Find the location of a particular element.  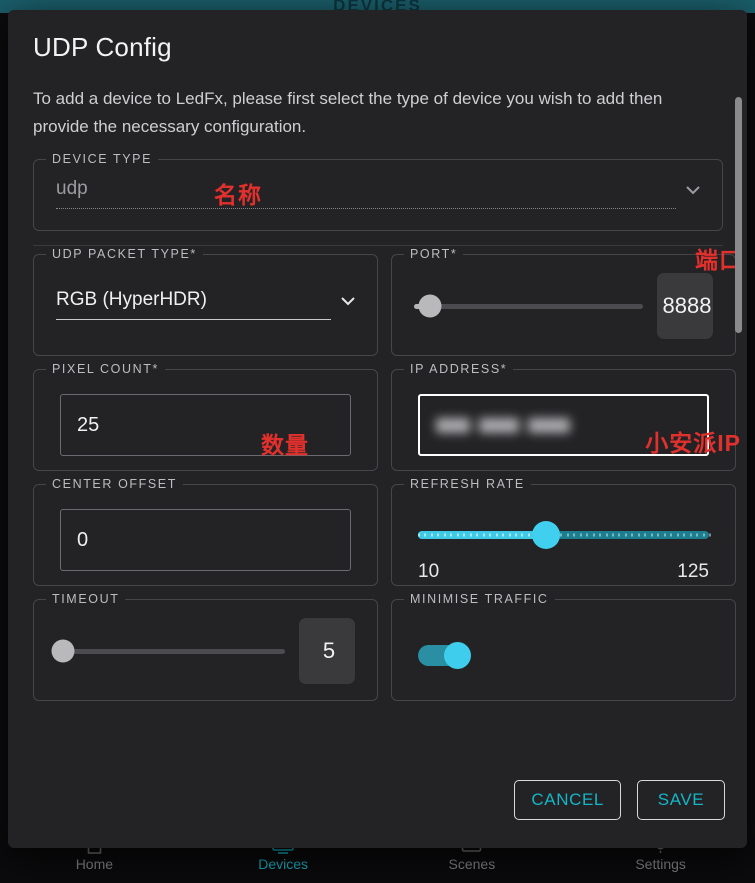

nav-label-settings: Settings is located at coordinates (660, 864).